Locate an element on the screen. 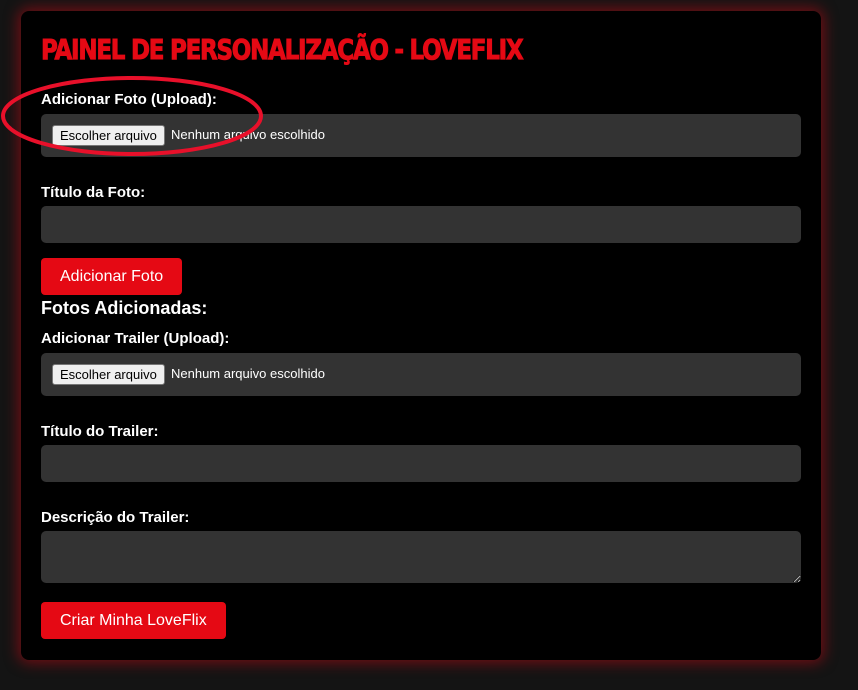  trailer-description-textarea is located at coordinates (421, 557).